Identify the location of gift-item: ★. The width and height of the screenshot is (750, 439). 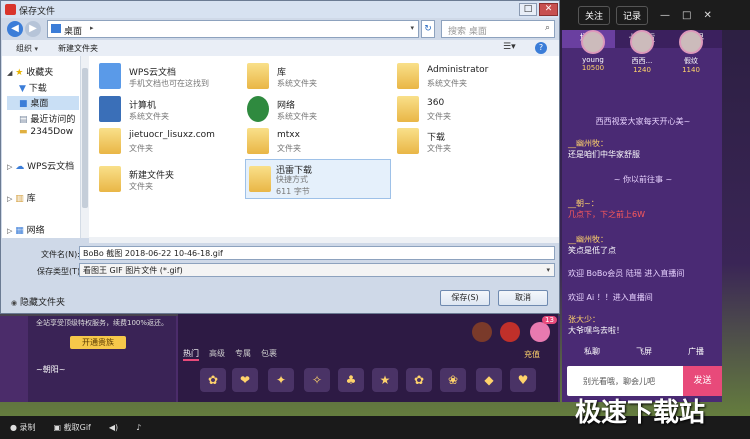
(385, 380).